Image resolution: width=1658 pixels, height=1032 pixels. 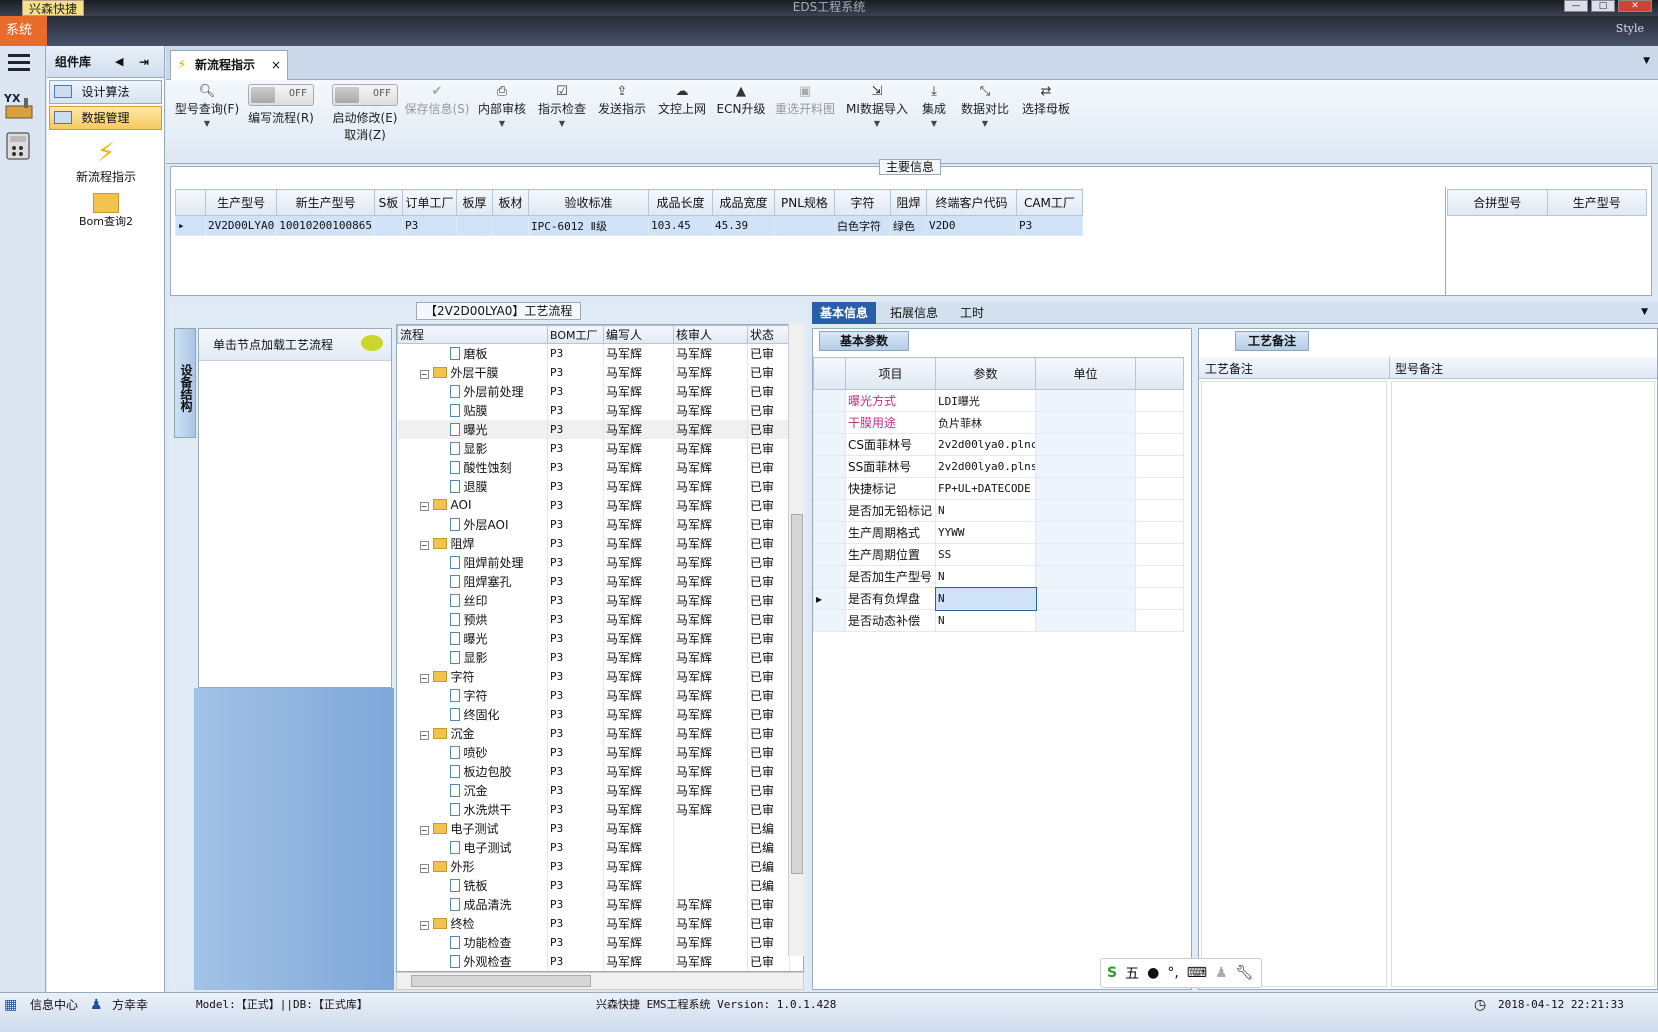 What do you see at coordinates (638, 334) in the screenshot?
I see `column-header: 编写人` at bounding box center [638, 334].